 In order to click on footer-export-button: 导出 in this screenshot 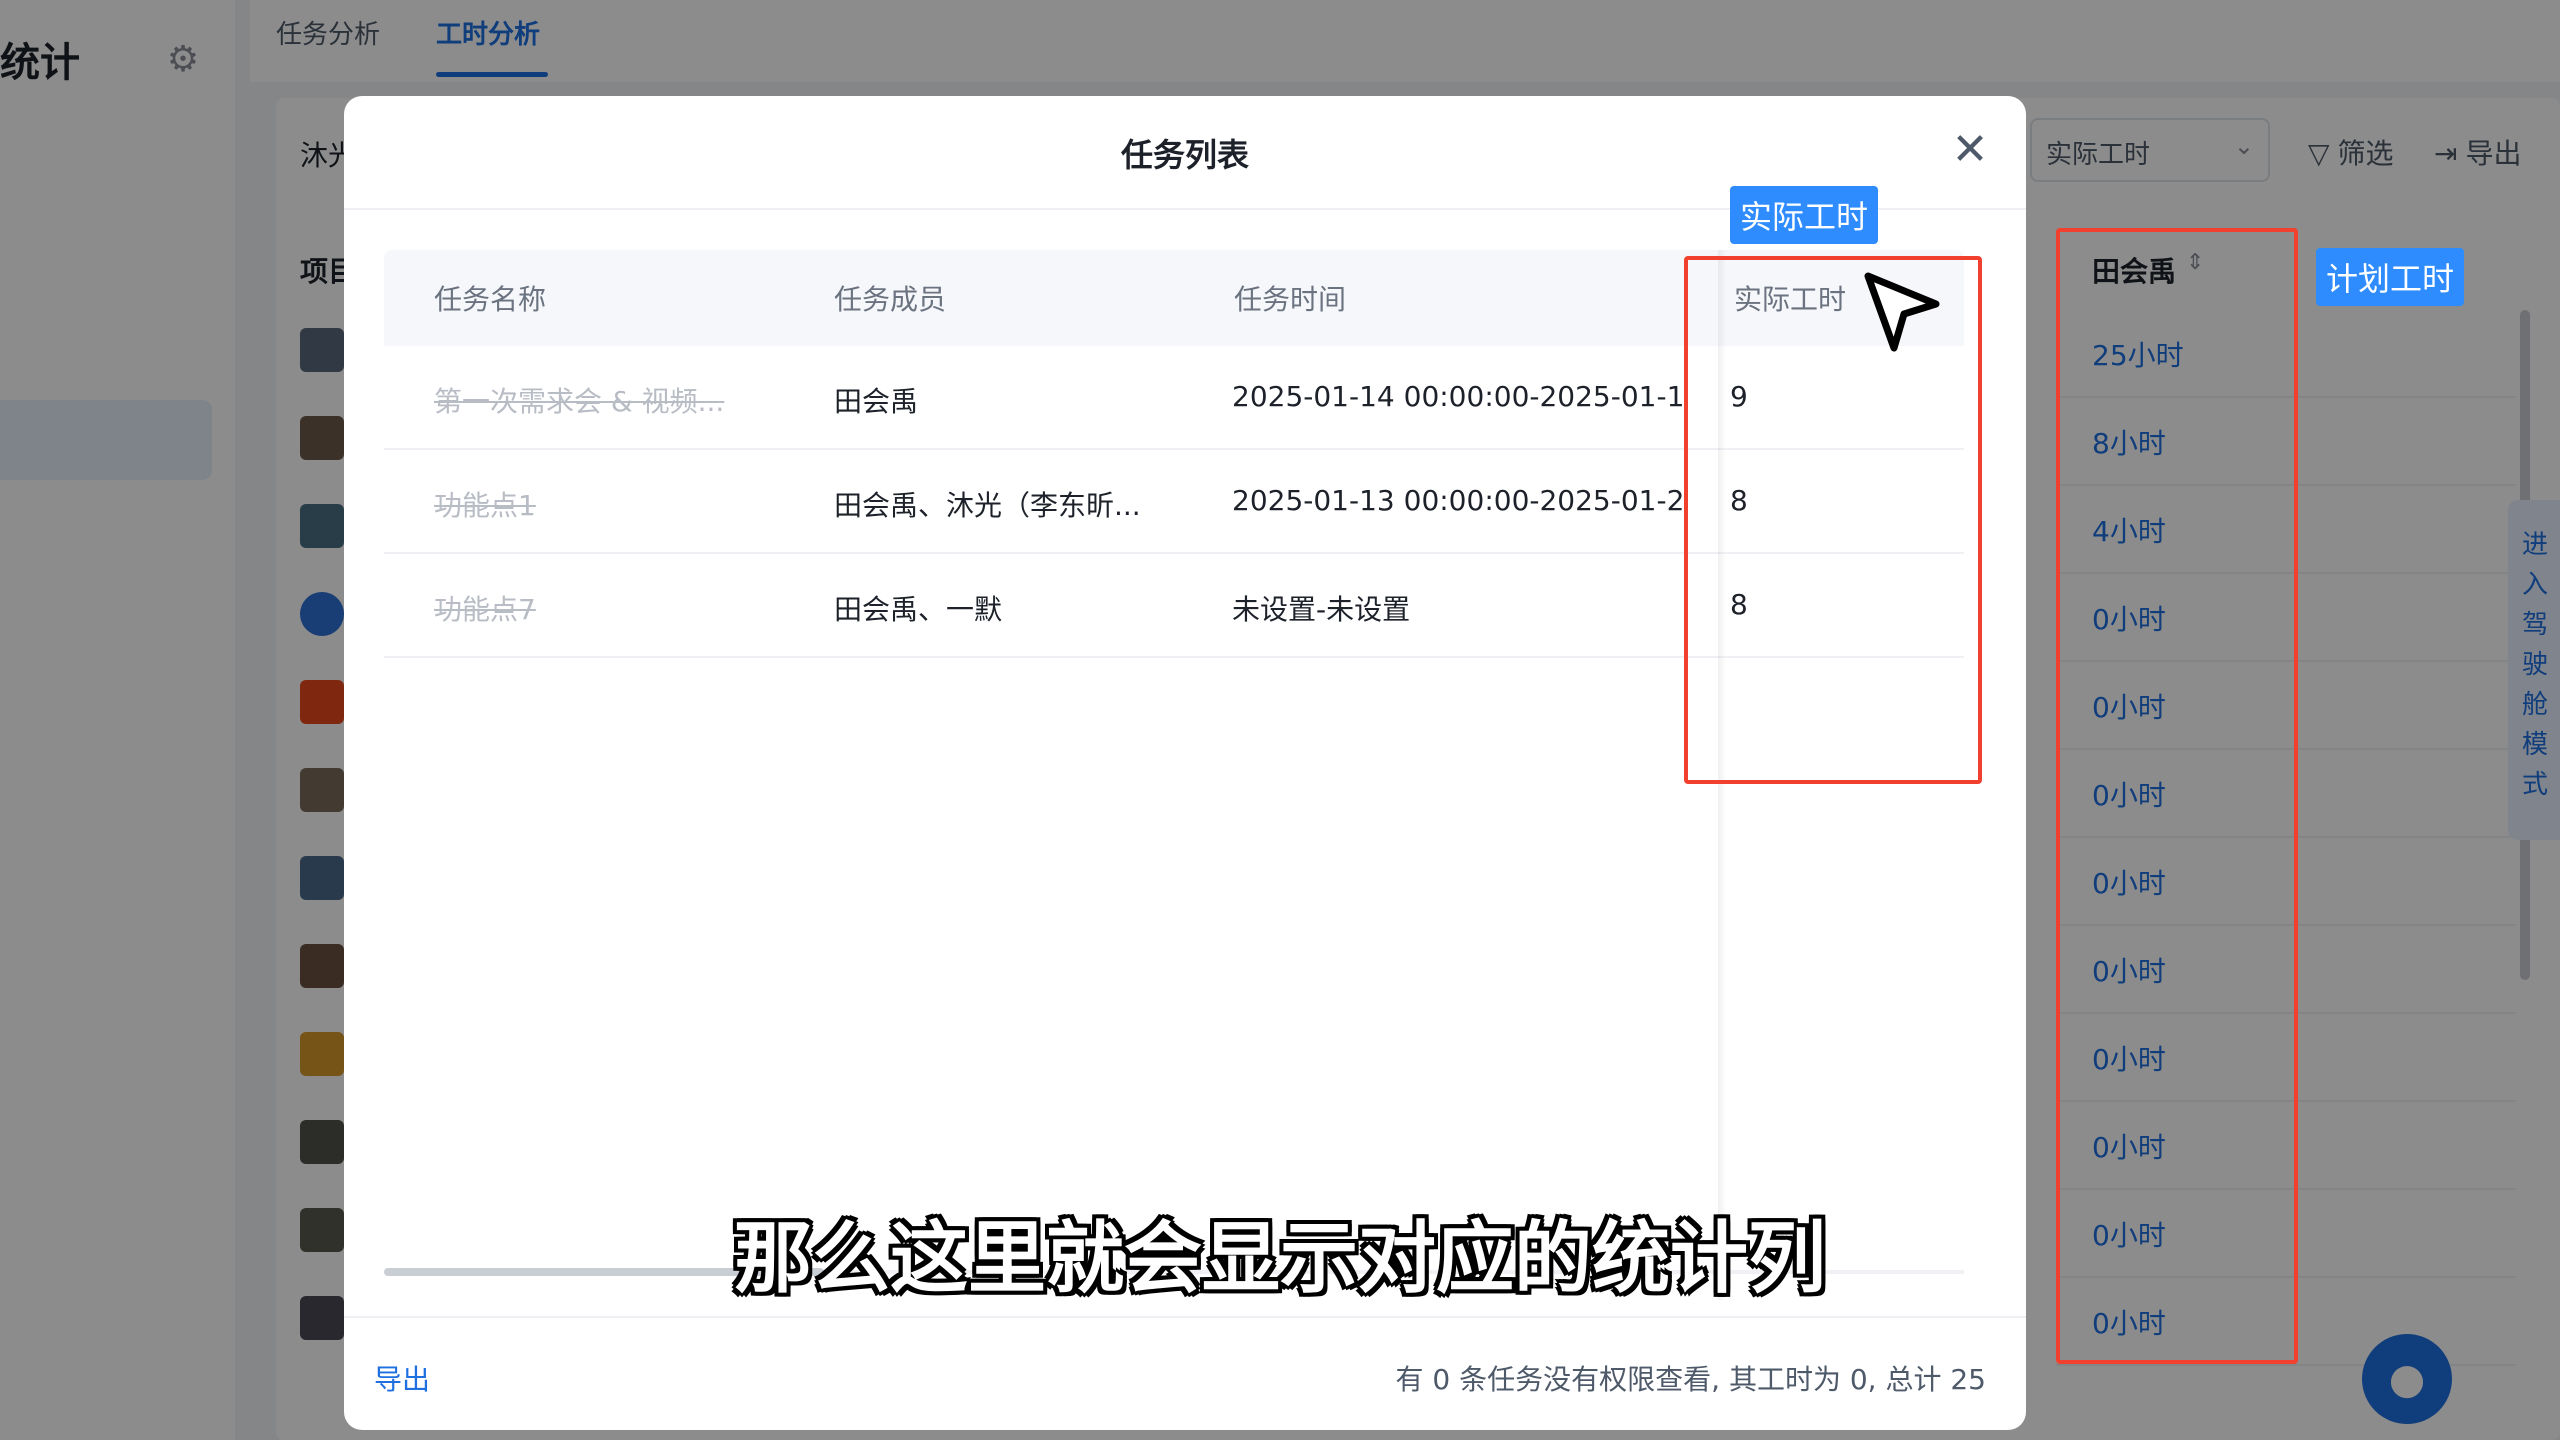, I will do `click(402, 1378)`.